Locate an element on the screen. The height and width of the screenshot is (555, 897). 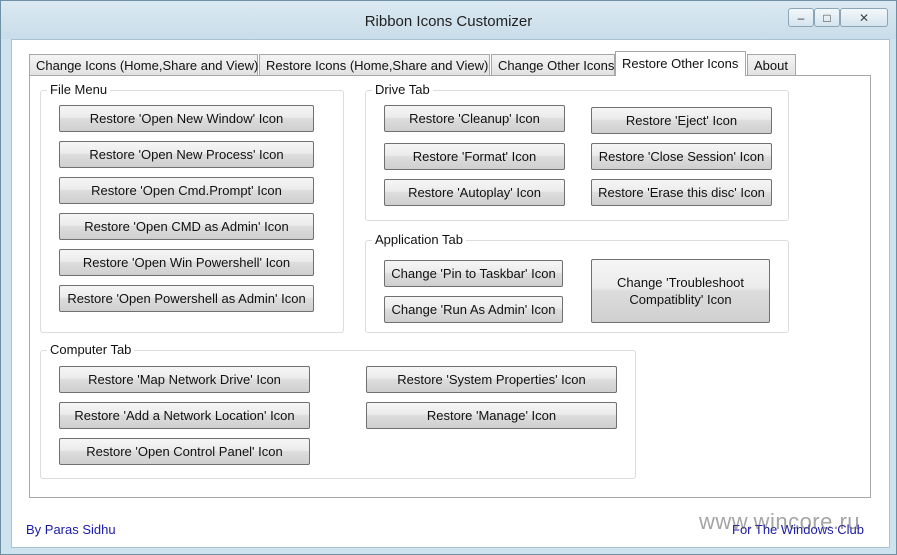
restore-open-cmd-admin-button: Restore 'Open CMD as Admin' Icon is located at coordinates (186, 226).